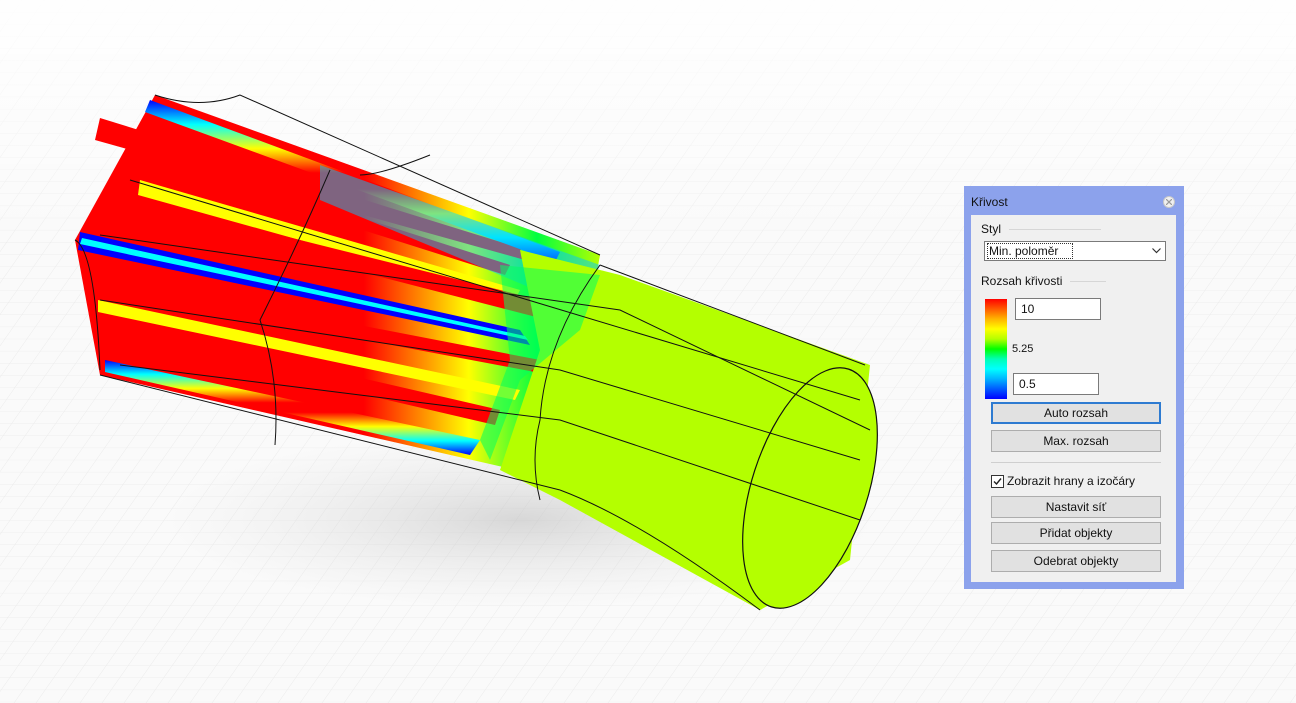 This screenshot has height=703, width=1296. I want to click on color-scale-bar, so click(996, 349).